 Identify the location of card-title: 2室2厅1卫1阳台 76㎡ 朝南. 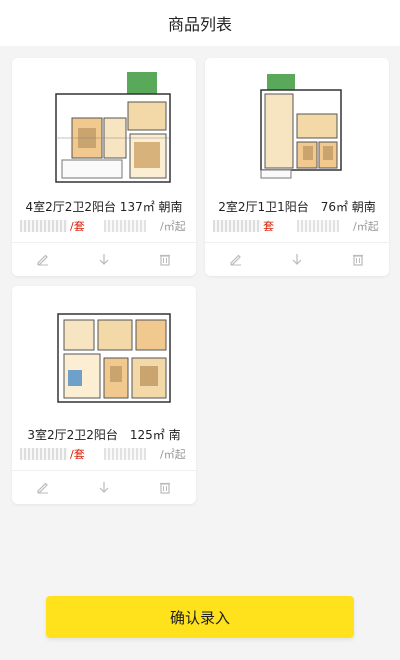
(297, 207).